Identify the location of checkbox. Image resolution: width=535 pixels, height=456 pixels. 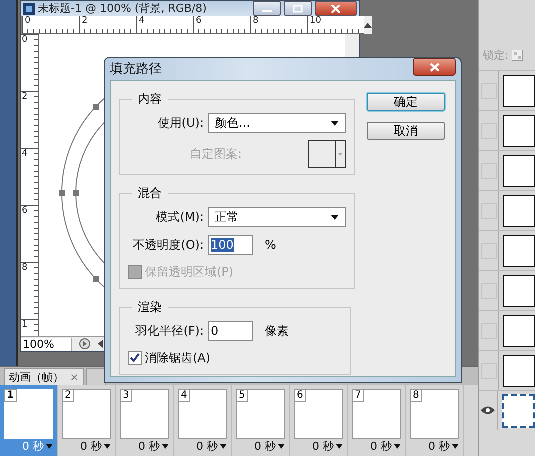
(135, 358).